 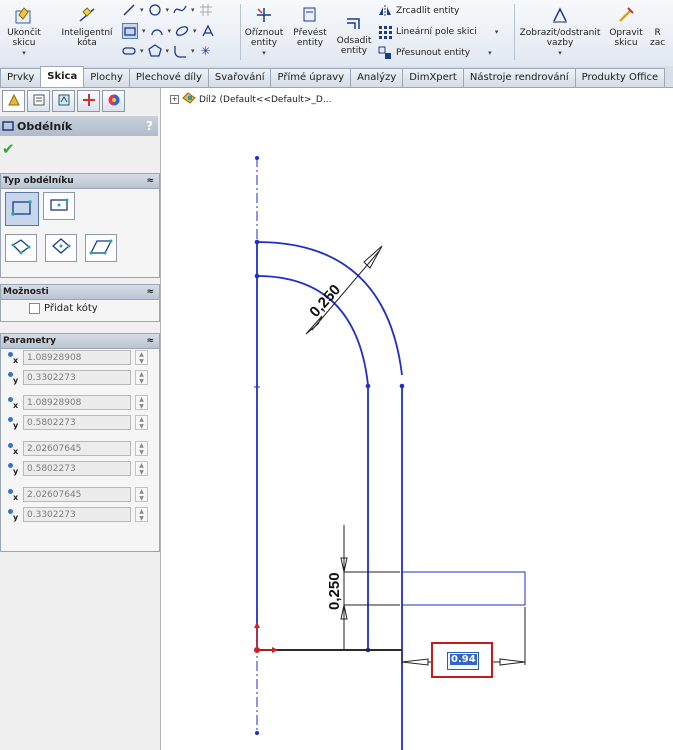 I want to click on convert-icon, so click(x=310, y=15).